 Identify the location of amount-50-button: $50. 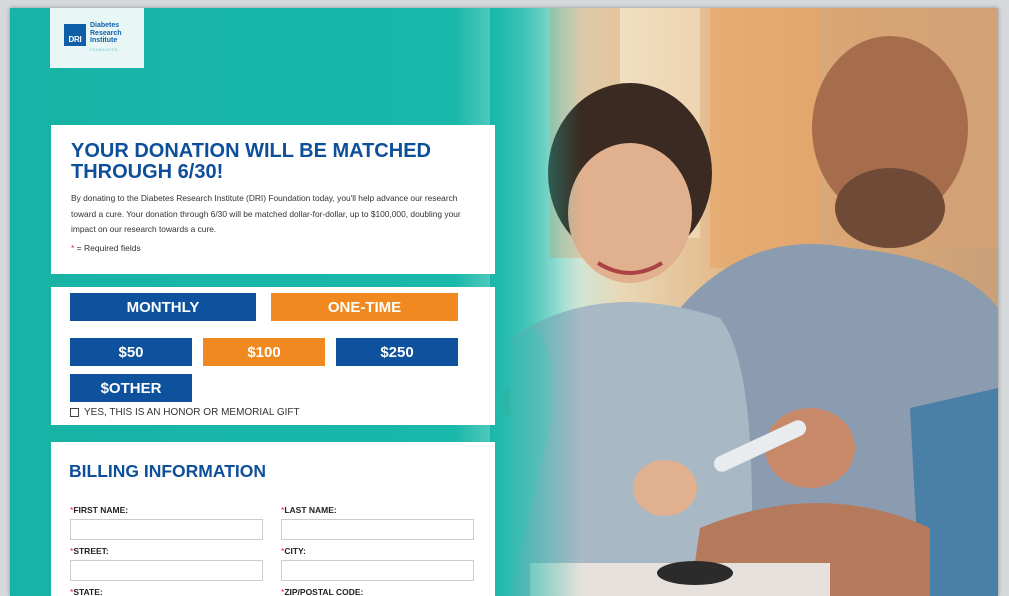
(131, 352).